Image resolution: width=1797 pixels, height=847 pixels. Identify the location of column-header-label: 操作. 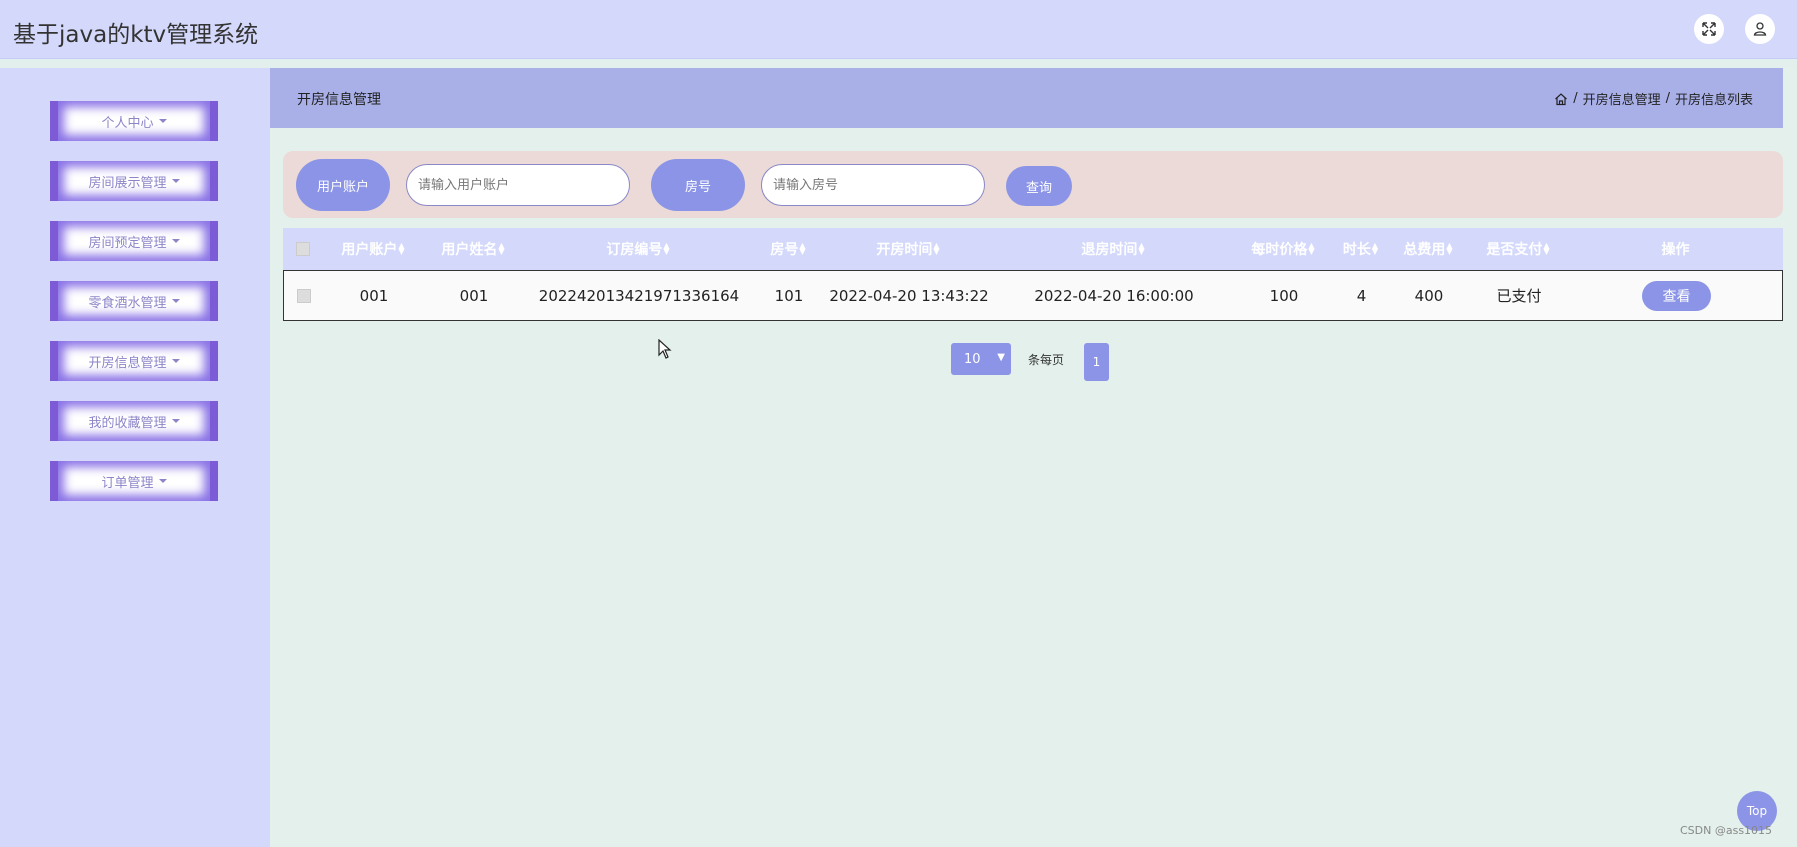
(1675, 250).